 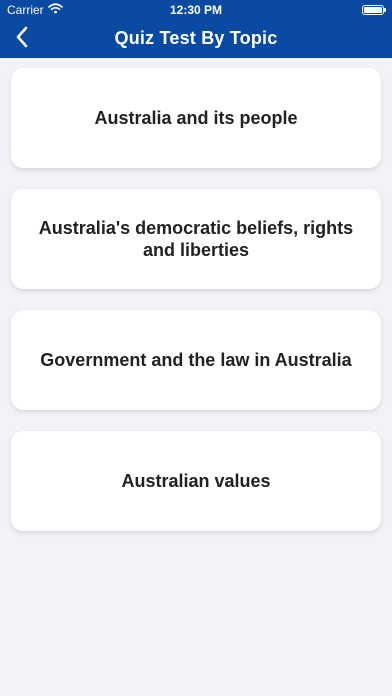 I want to click on topic-card-australia-and-its-people: Australia and its people, so click(x=196, y=118).